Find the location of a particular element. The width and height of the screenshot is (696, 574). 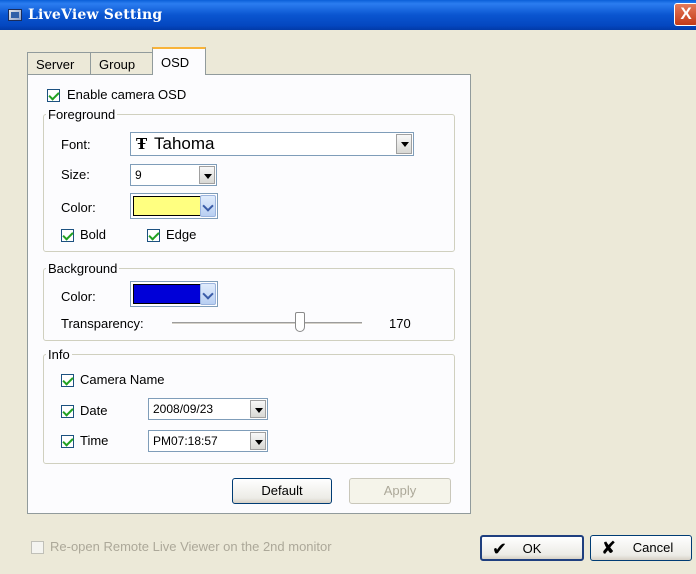

font-label: Font: is located at coordinates (76, 144).